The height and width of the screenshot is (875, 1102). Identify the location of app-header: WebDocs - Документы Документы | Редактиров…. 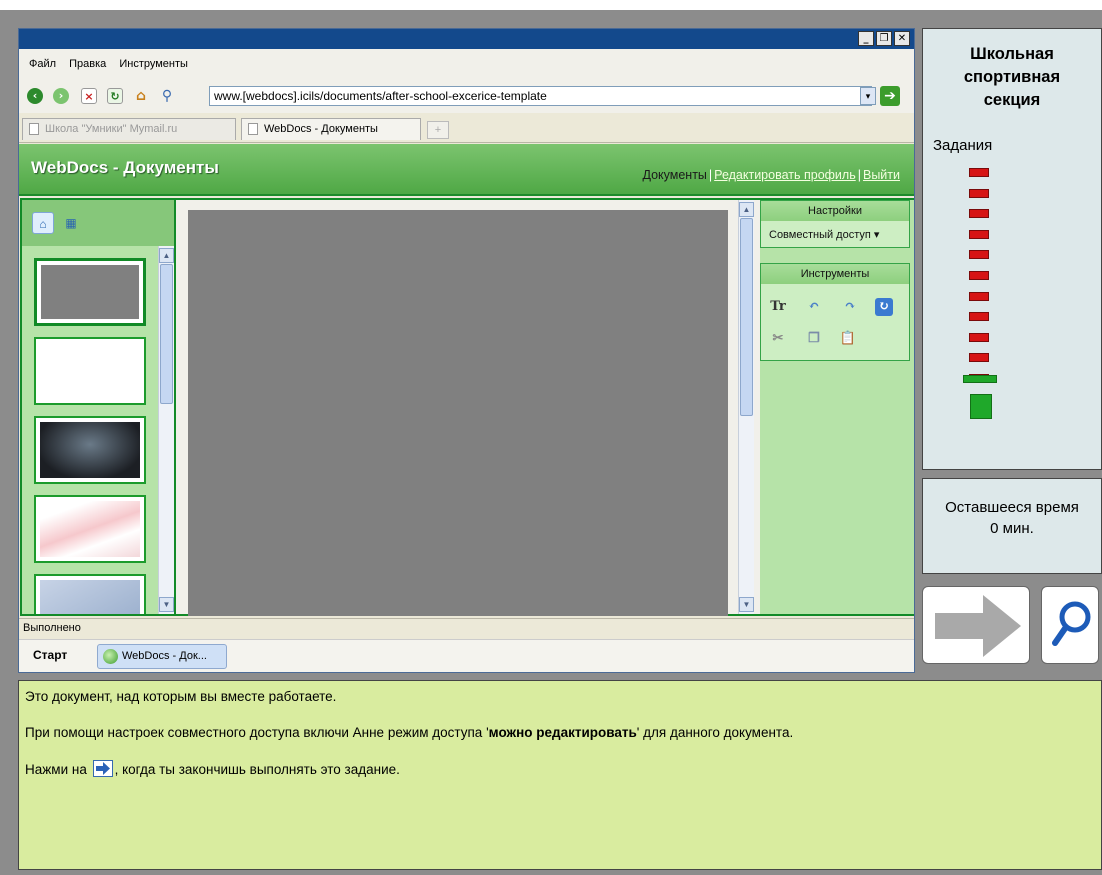
(466, 170).